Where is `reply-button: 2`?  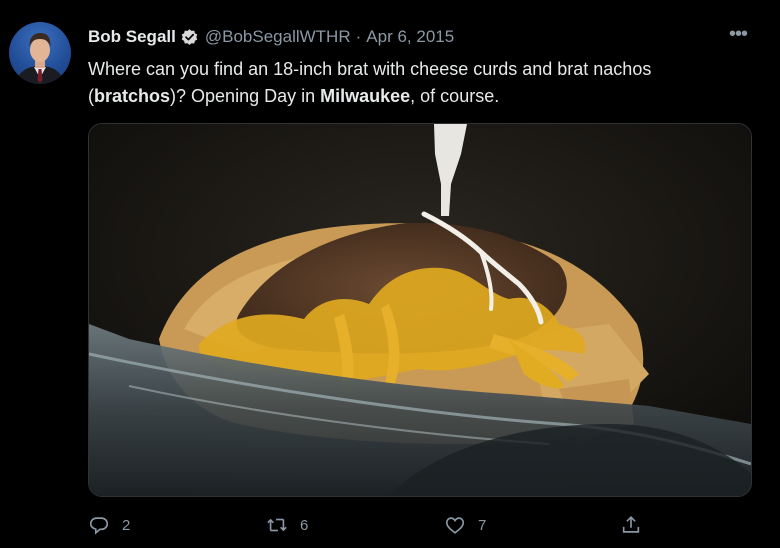 reply-button: 2 is located at coordinates (109, 525).